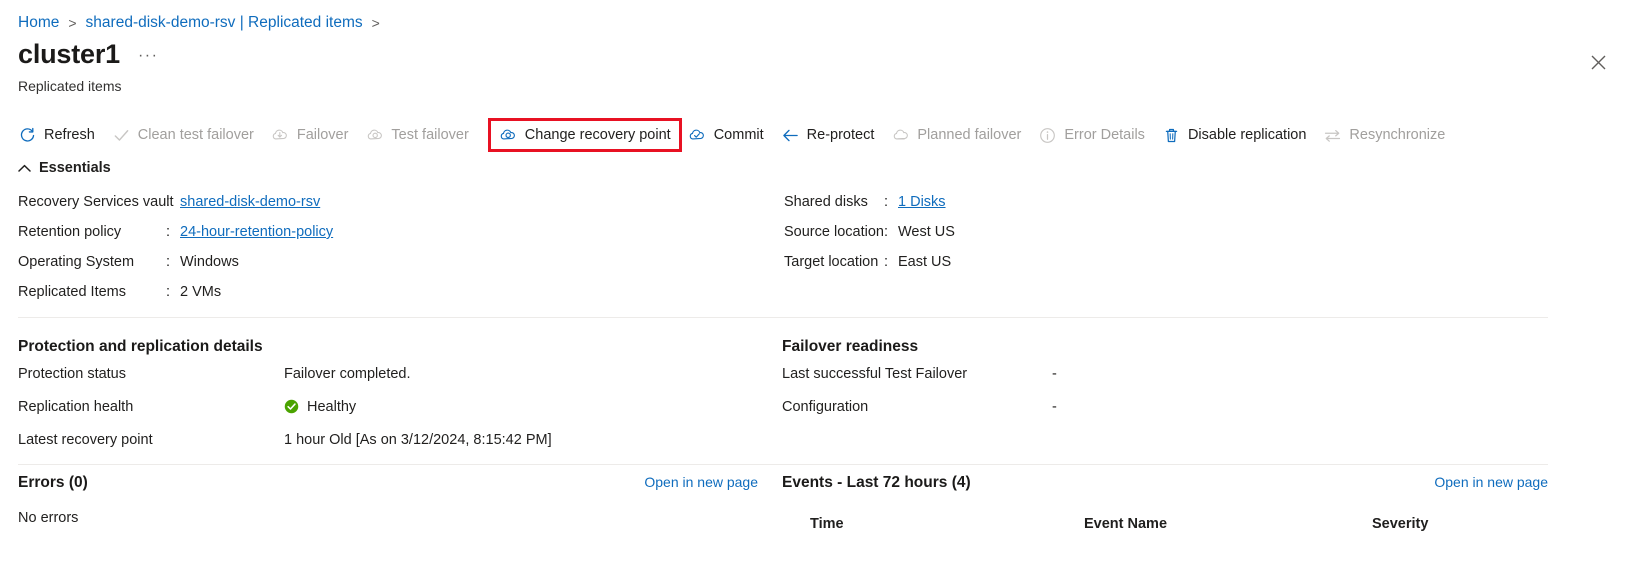 This screenshot has height=585, width=1632. I want to click on cloud-failover-icon, so click(280, 135).